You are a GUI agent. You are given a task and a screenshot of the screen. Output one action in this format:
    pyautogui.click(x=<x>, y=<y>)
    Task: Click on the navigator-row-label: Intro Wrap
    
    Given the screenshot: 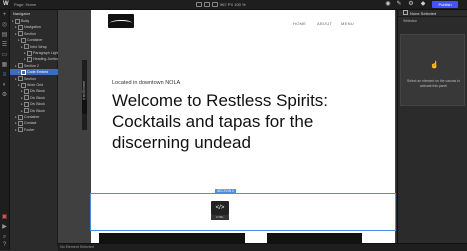 What is the action you would take?
    pyautogui.click(x=38, y=46)
    